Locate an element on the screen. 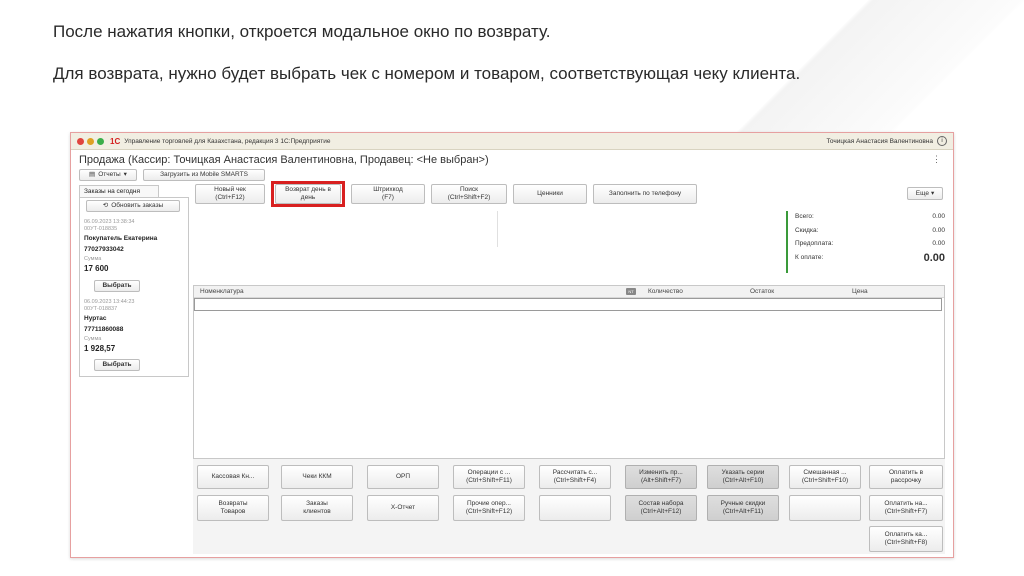 The width and height of the screenshot is (1024, 576). order-sum: 17 600 is located at coordinates (96, 268).